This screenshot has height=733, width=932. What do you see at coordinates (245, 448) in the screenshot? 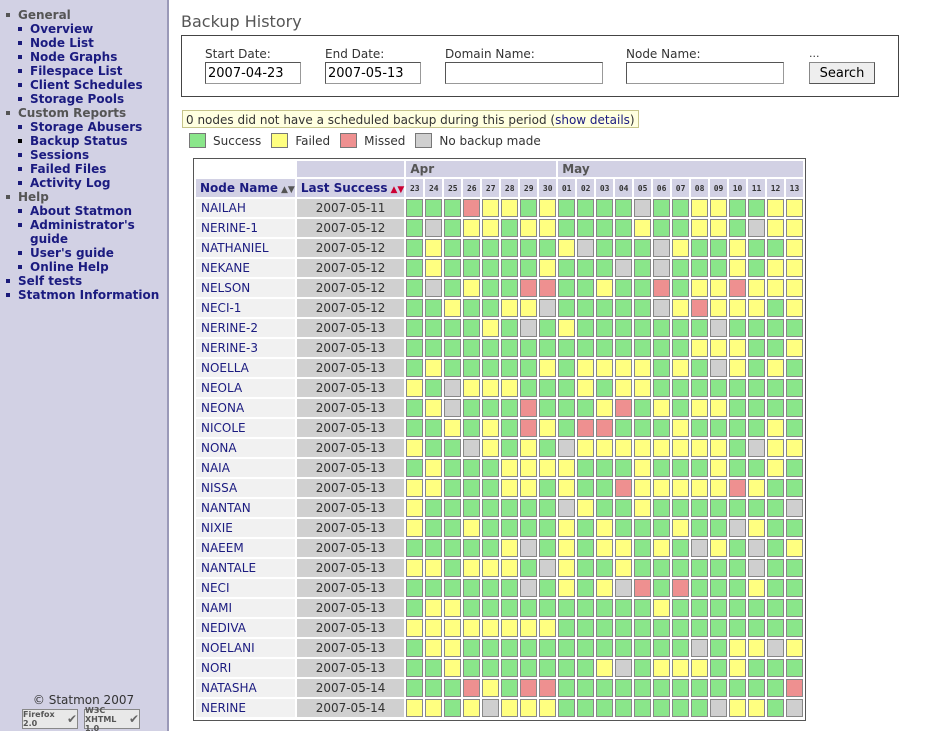
I see `node-name-link: NONA` at bounding box center [245, 448].